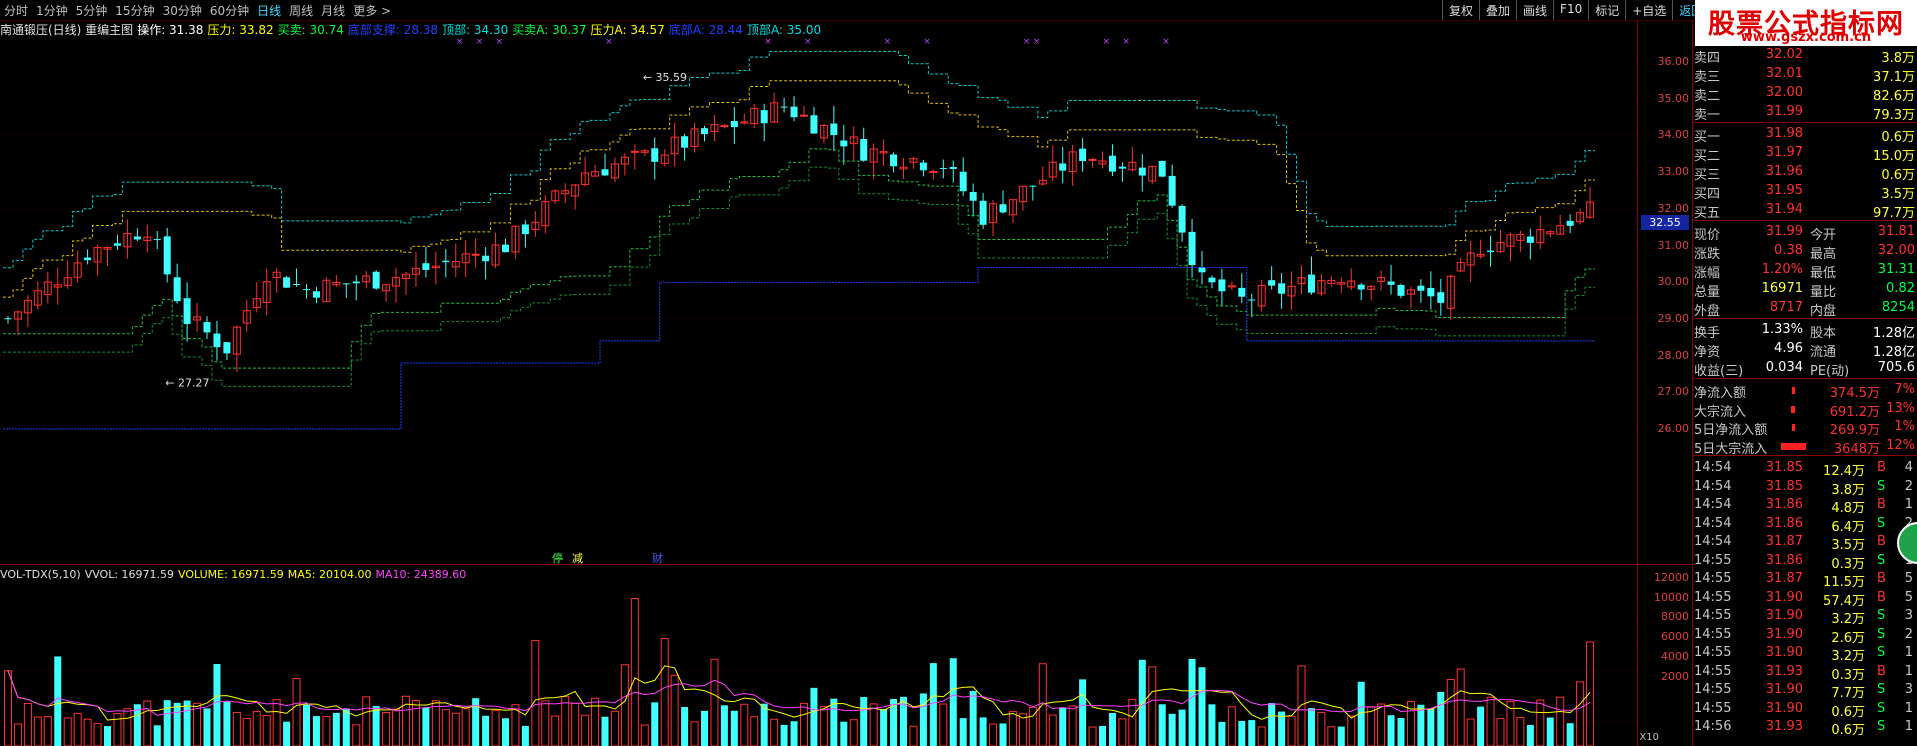  What do you see at coordinates (1497, 10) in the screenshot?
I see `toolbar-button: 叠加` at bounding box center [1497, 10].